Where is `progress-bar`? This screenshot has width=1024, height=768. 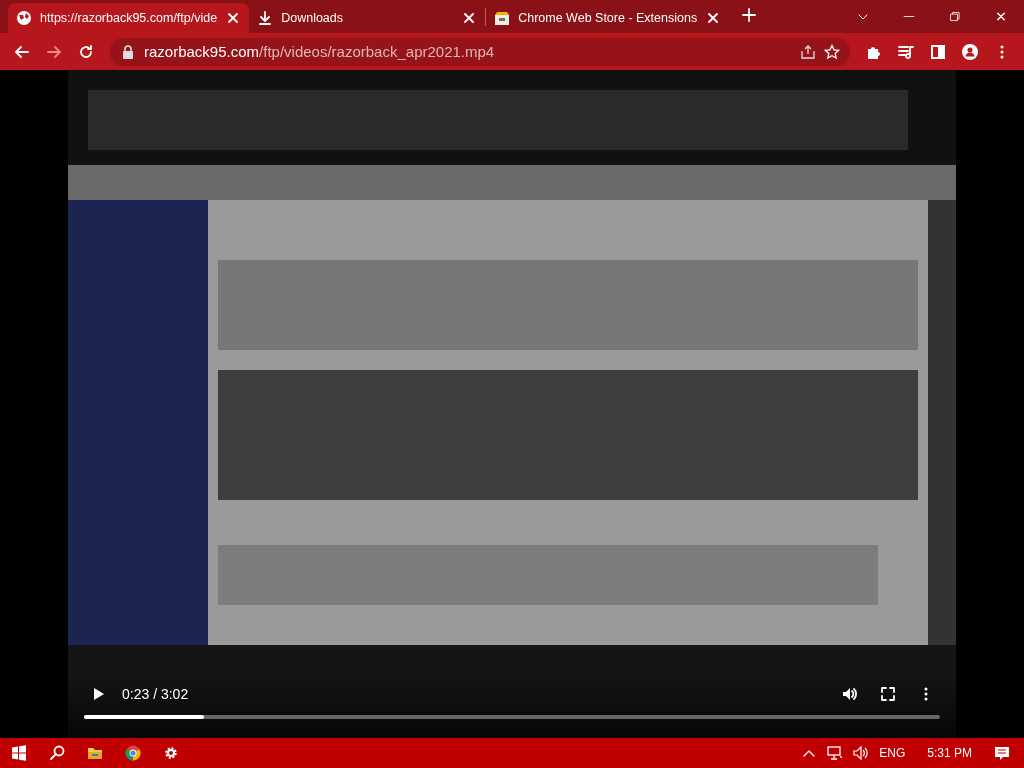 progress-bar is located at coordinates (512, 717).